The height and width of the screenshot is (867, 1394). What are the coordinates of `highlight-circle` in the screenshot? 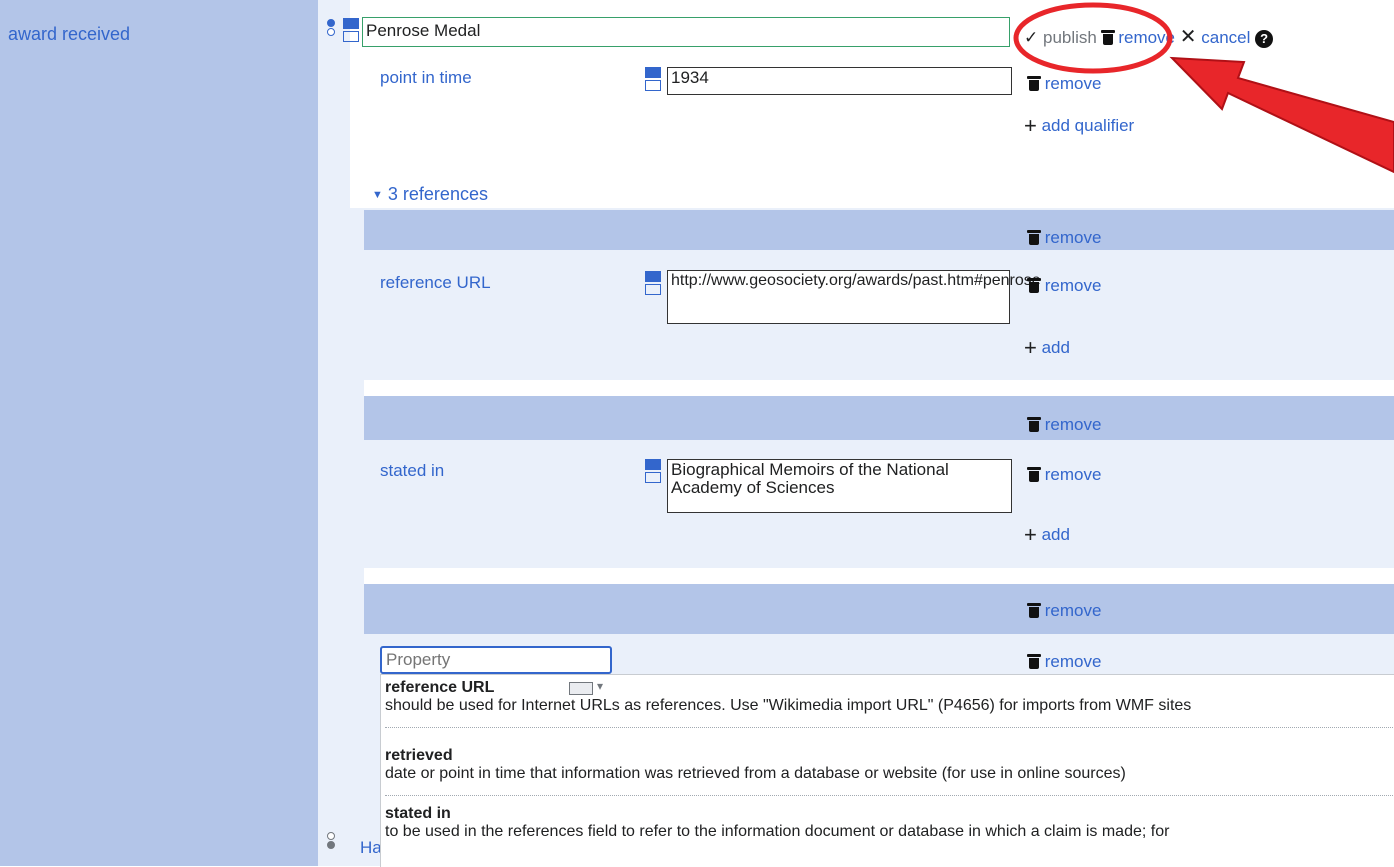 It's located at (1093, 38).